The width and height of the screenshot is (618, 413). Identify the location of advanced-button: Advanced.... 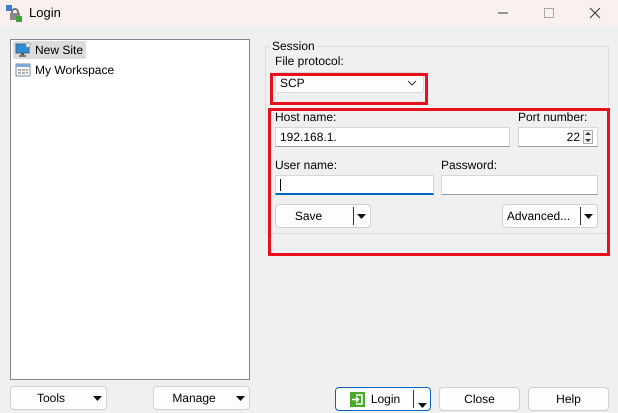
(550, 216).